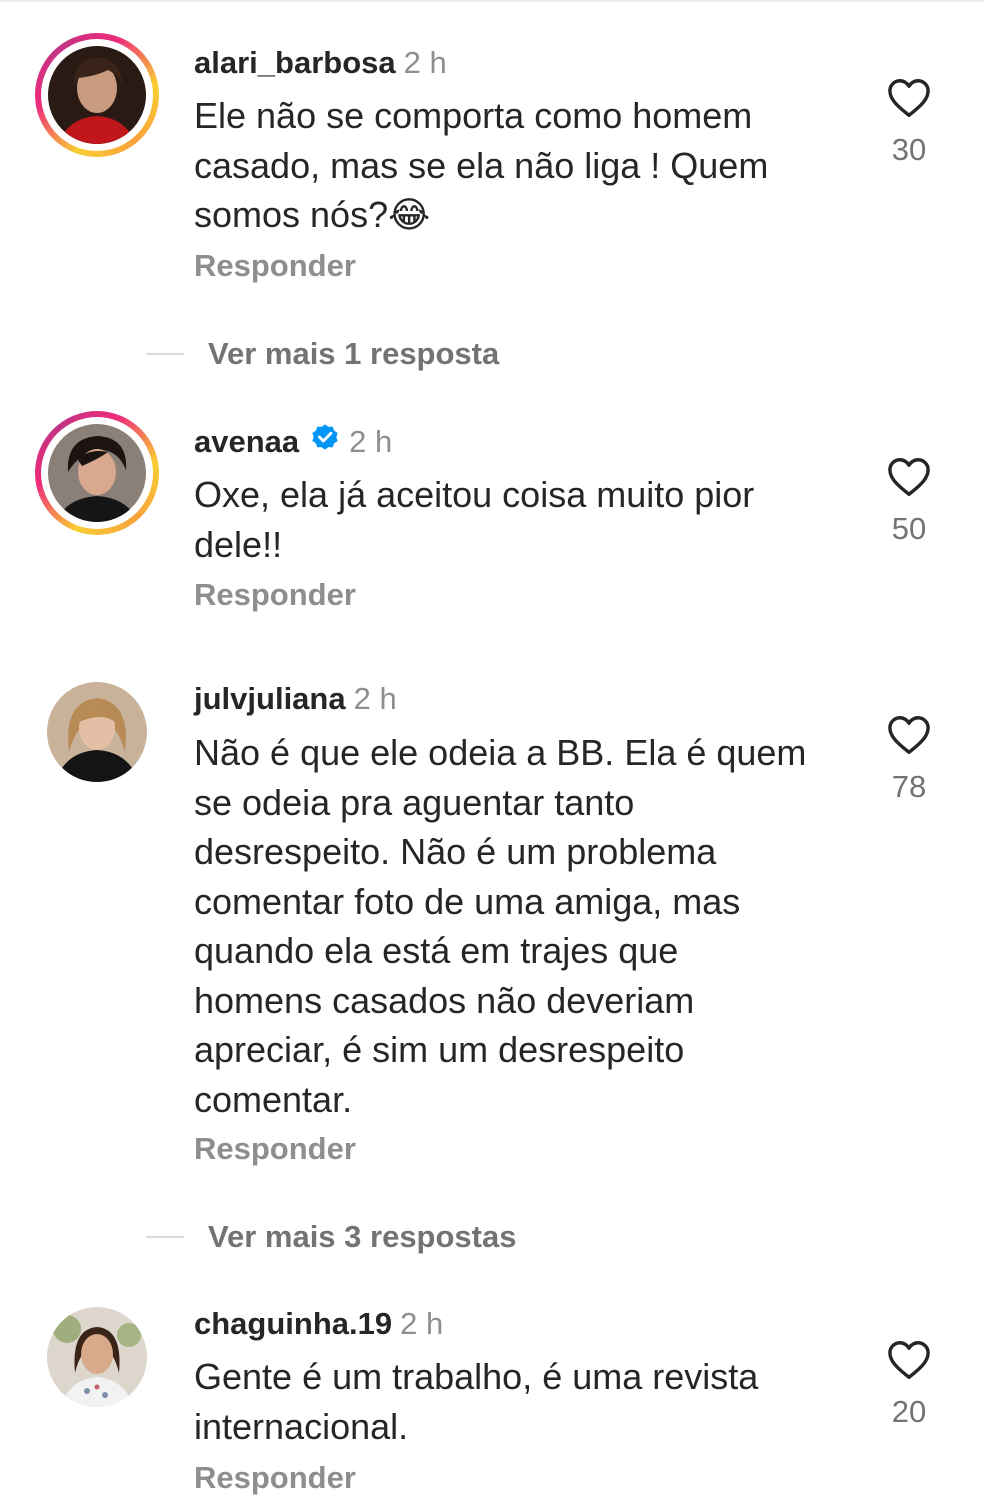 The width and height of the screenshot is (984, 1501). What do you see at coordinates (909, 528) in the screenshot?
I see `like-count: 50` at bounding box center [909, 528].